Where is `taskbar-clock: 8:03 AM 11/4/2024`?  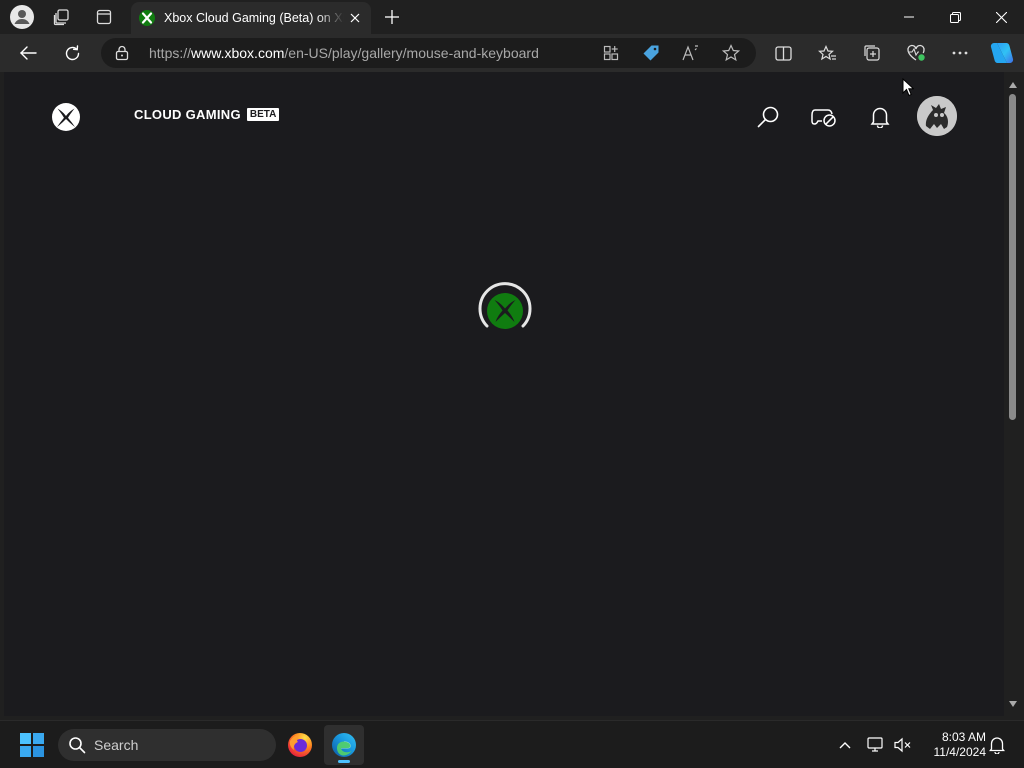 taskbar-clock: 8:03 AM 11/4/2024 is located at coordinates (952, 745).